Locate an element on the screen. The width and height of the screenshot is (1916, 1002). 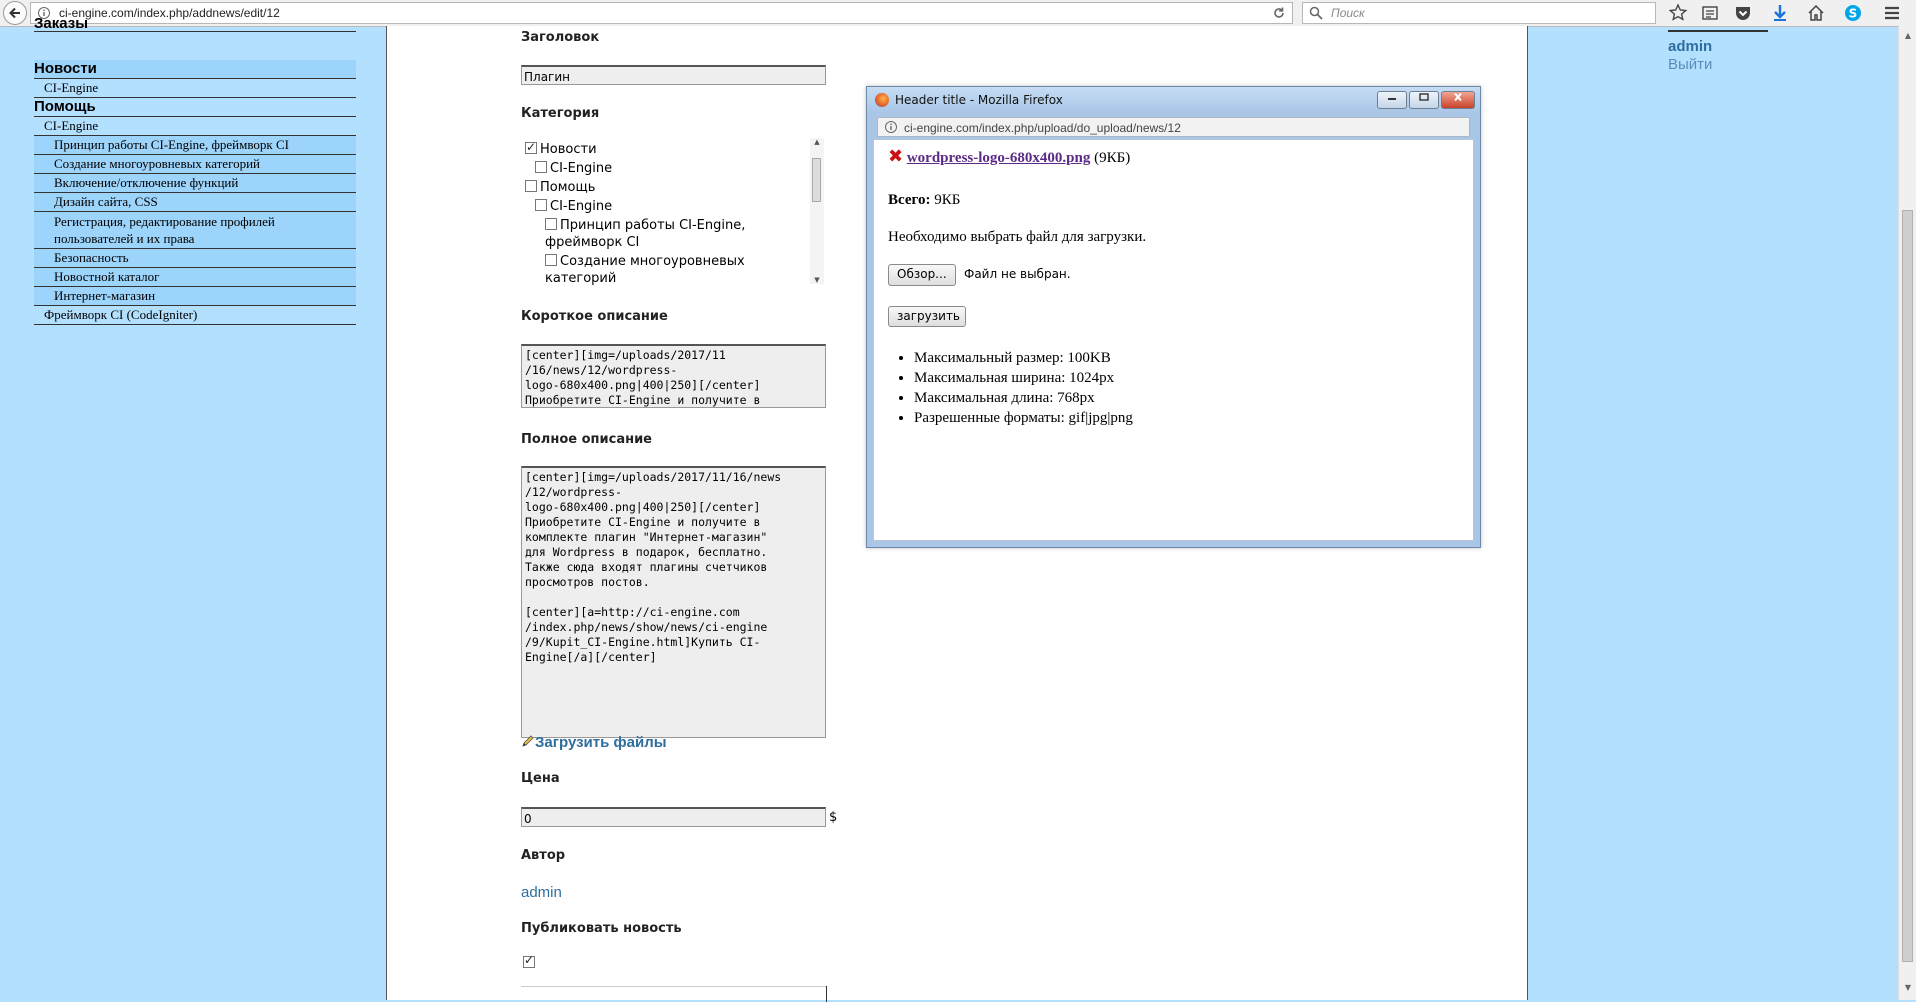
nav-cut-item: Заказы is located at coordinates (195, 25).